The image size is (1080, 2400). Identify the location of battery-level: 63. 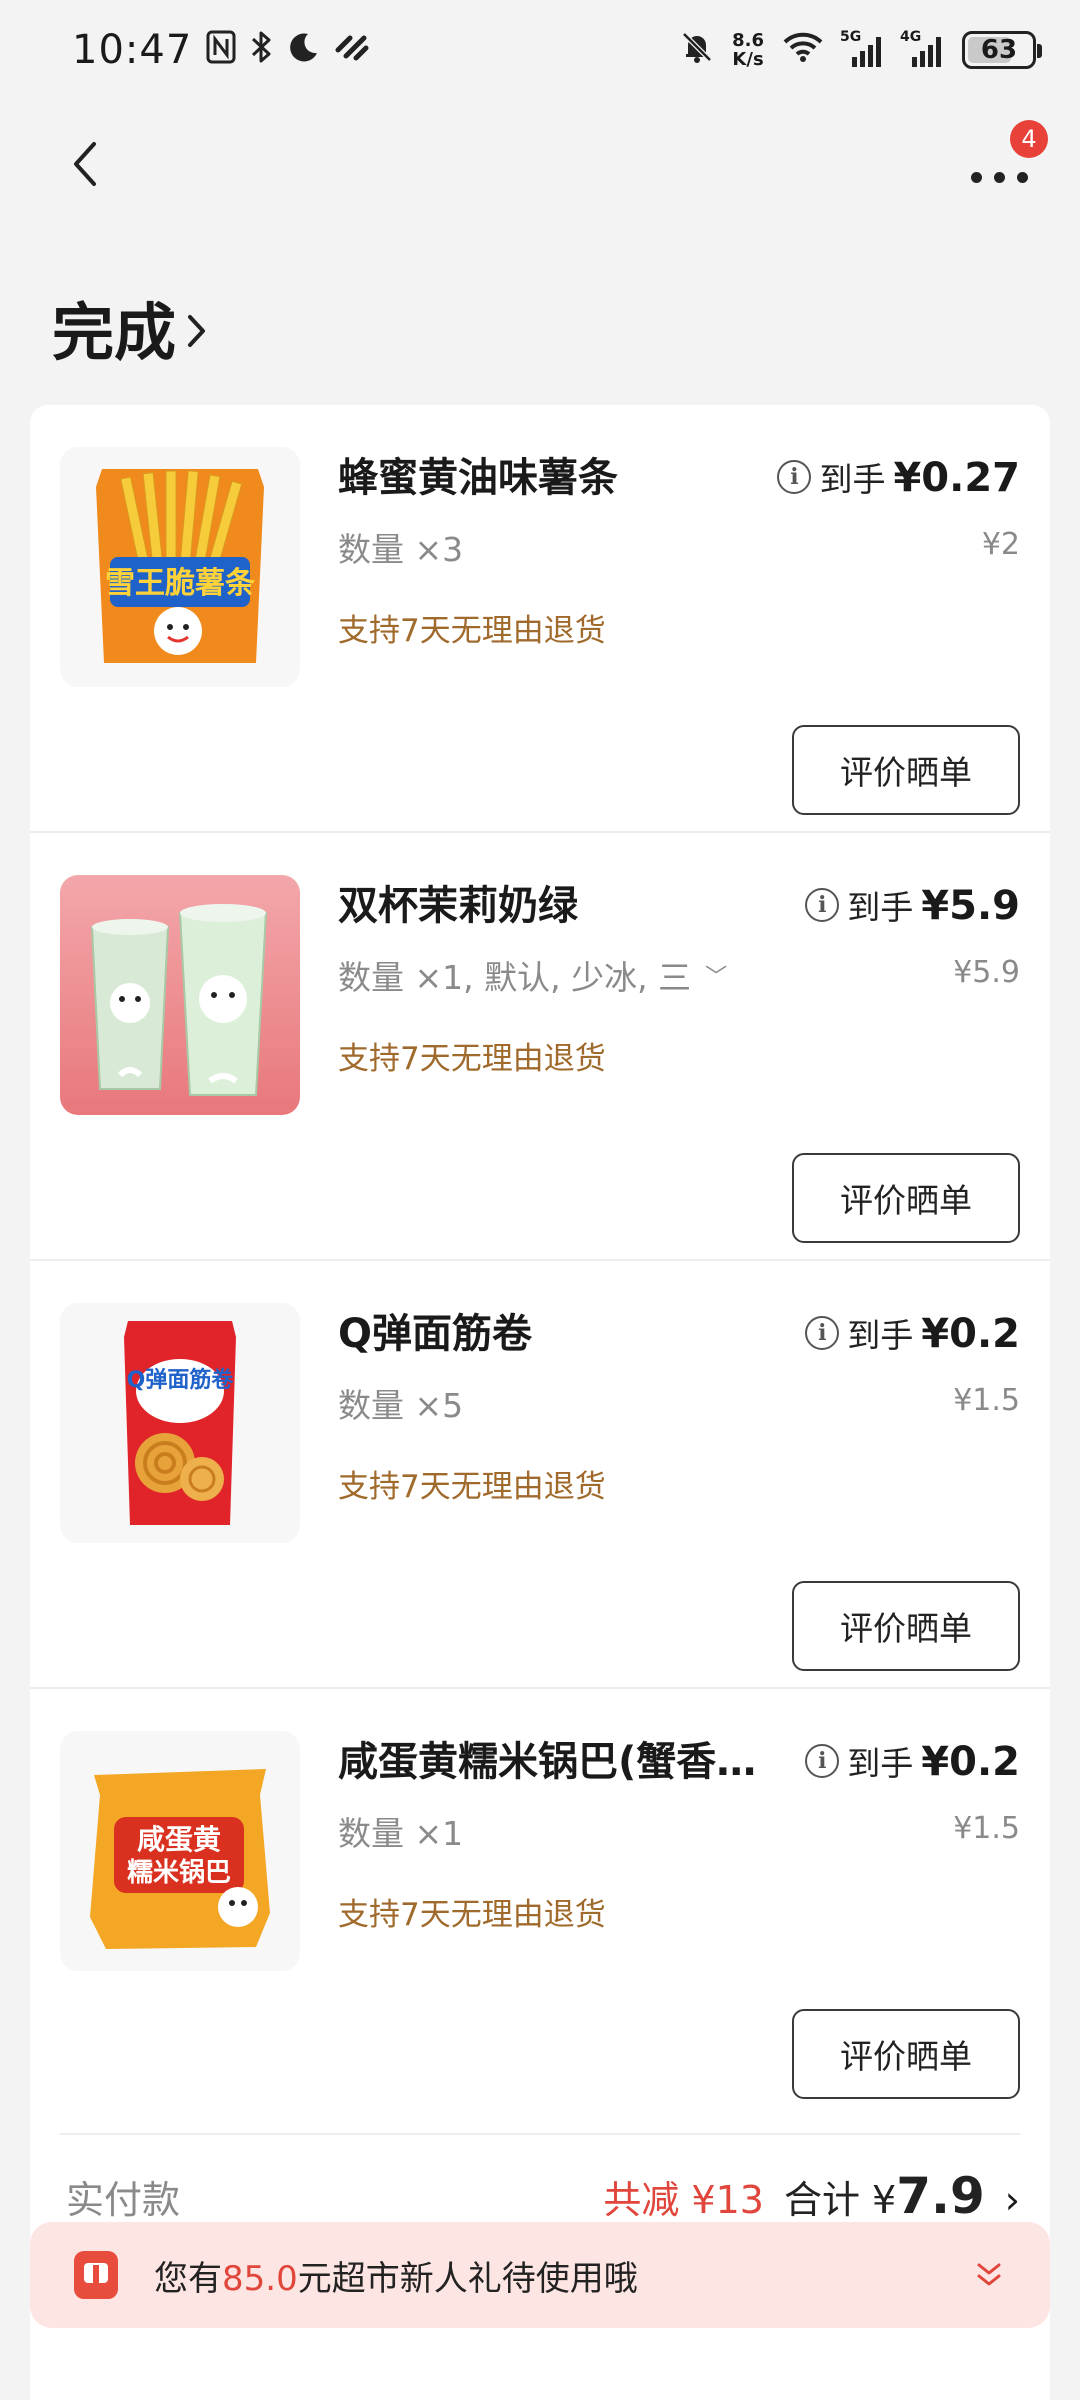
(999, 50).